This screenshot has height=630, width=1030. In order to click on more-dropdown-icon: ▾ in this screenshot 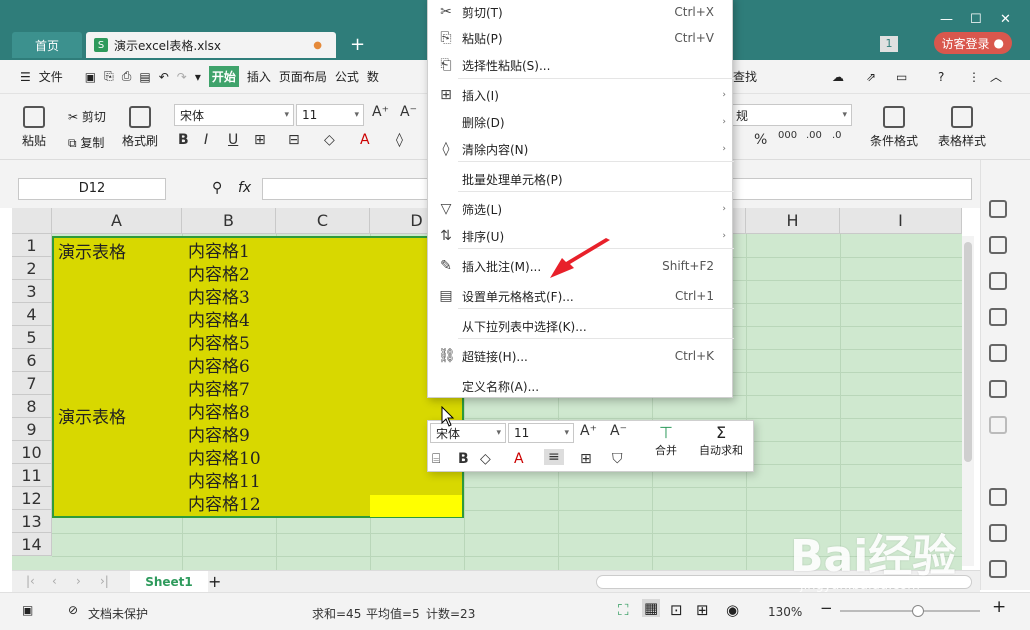, I will do `click(198, 77)`.